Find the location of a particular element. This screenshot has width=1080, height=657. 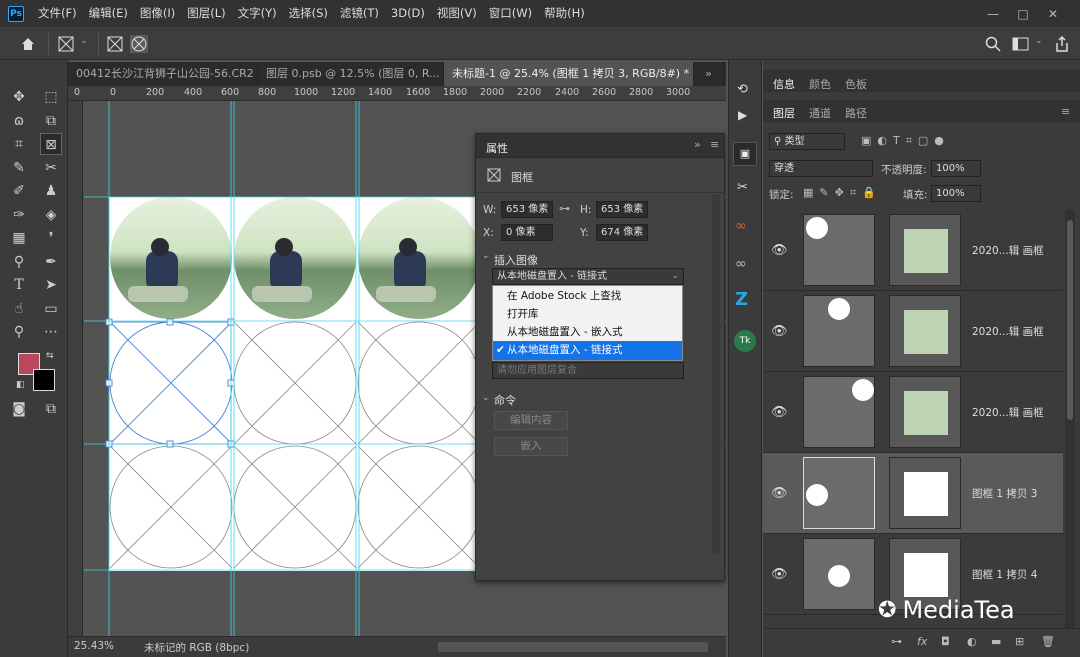

zoom-level: 25.43% is located at coordinates (94, 646).